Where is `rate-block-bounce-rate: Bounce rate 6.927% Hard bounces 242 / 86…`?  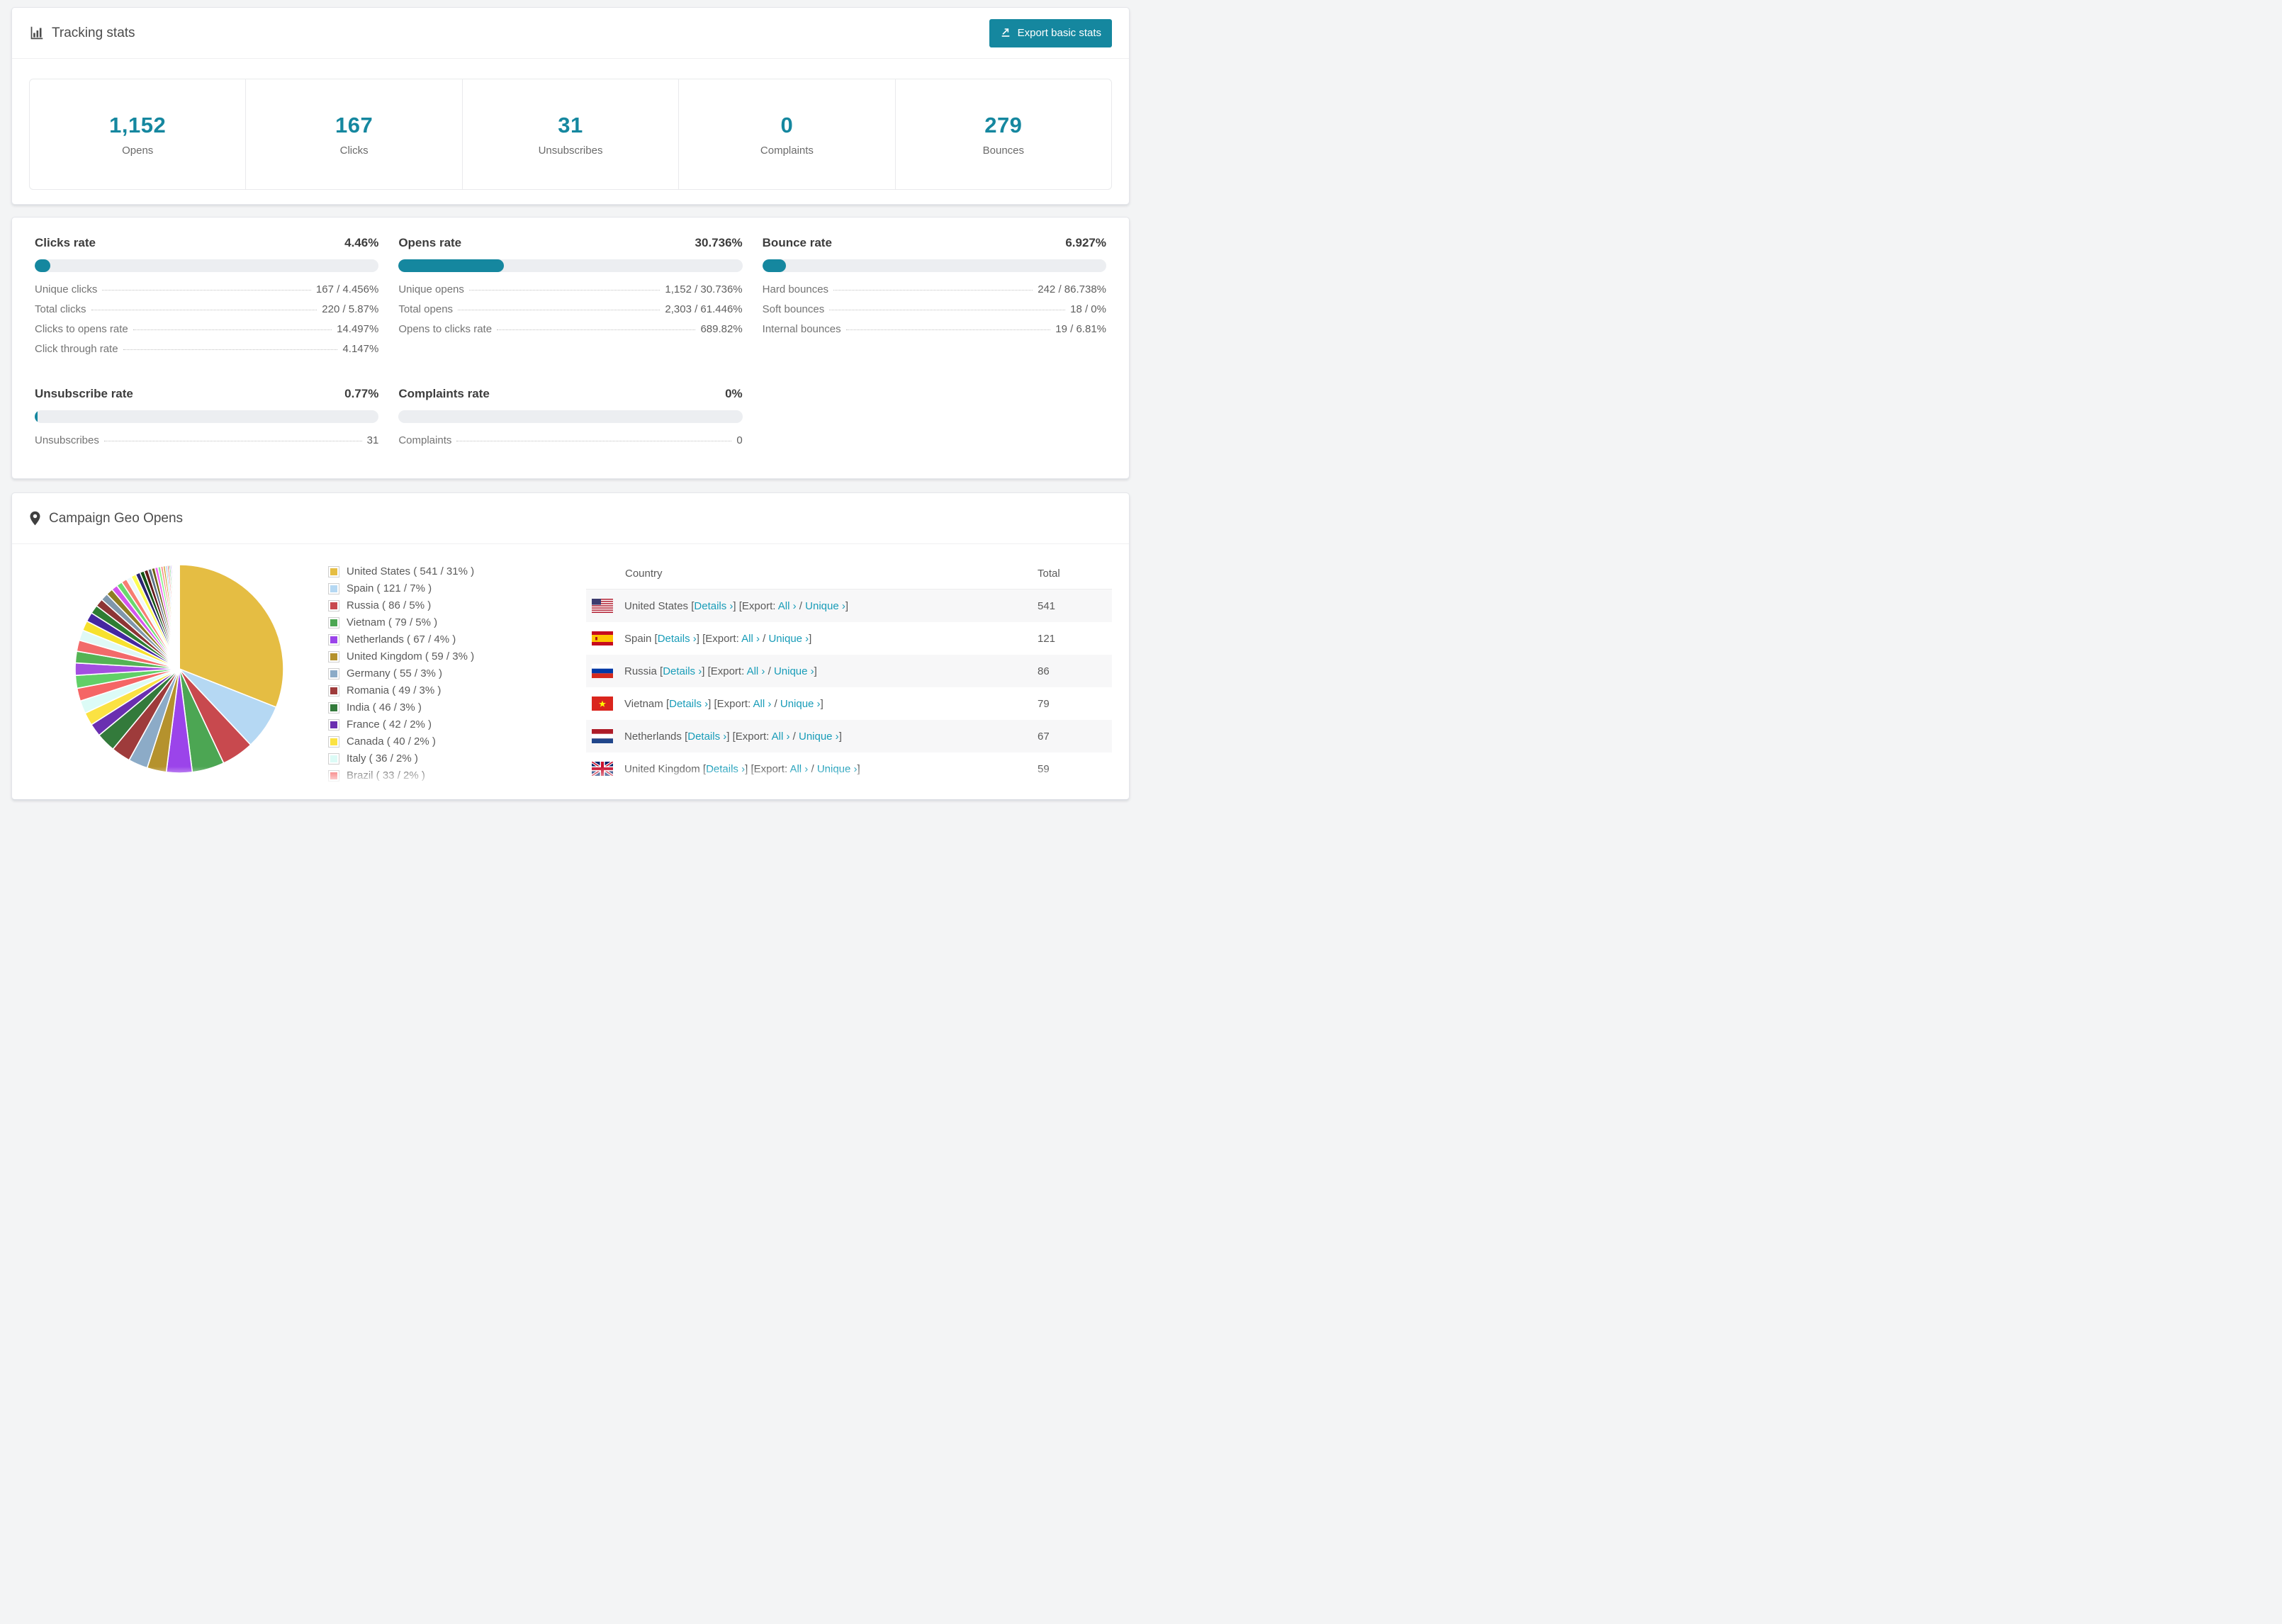 rate-block-bounce-rate: Bounce rate 6.927% Hard bounces 242 / 86… is located at coordinates (934, 286).